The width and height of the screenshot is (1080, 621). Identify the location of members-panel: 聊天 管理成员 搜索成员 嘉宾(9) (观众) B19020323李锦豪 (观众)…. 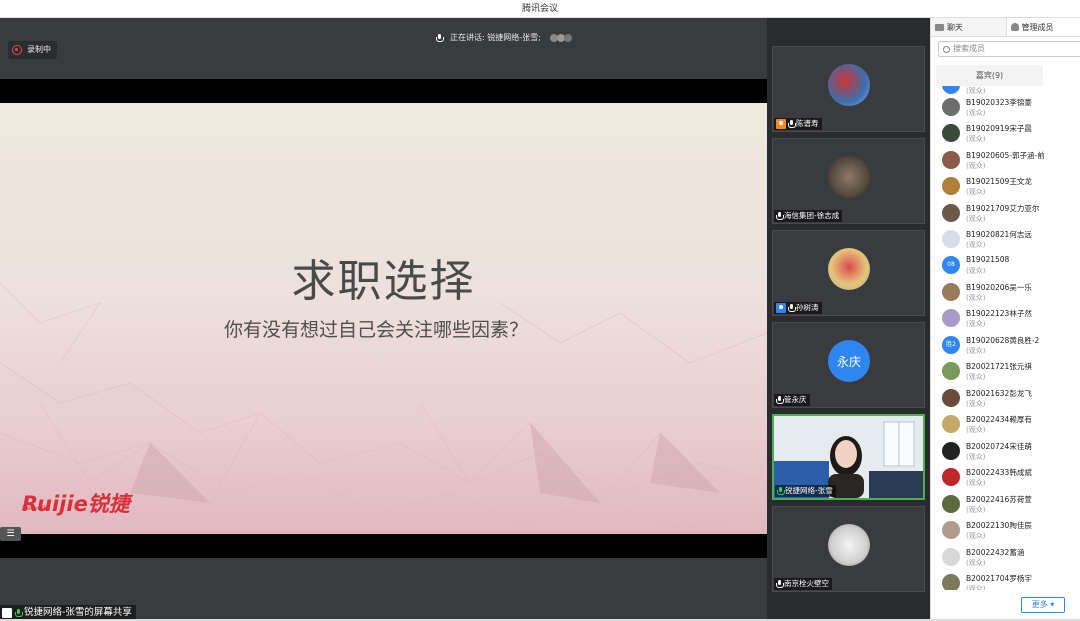
(1005, 319).